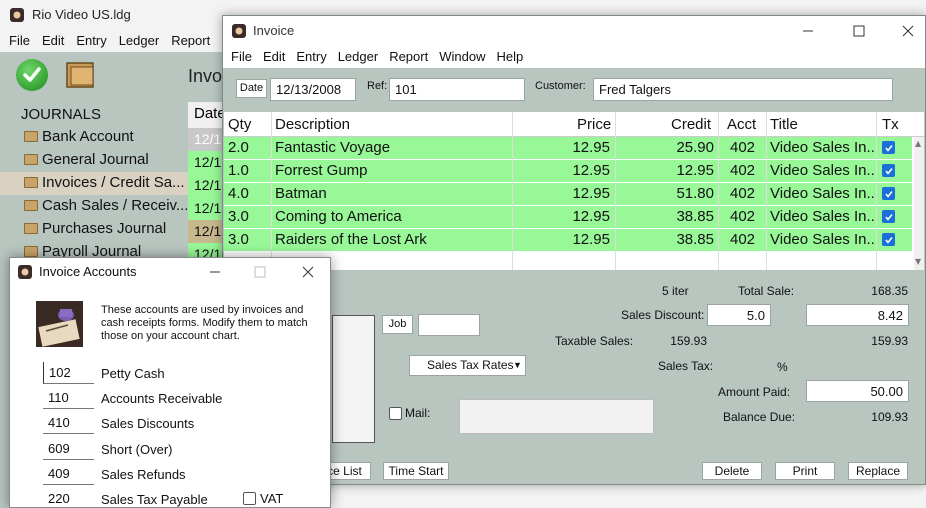 The image size is (926, 508). Describe the element at coordinates (238, 147) in the screenshot. I see `cell-qty: 2.0` at that location.